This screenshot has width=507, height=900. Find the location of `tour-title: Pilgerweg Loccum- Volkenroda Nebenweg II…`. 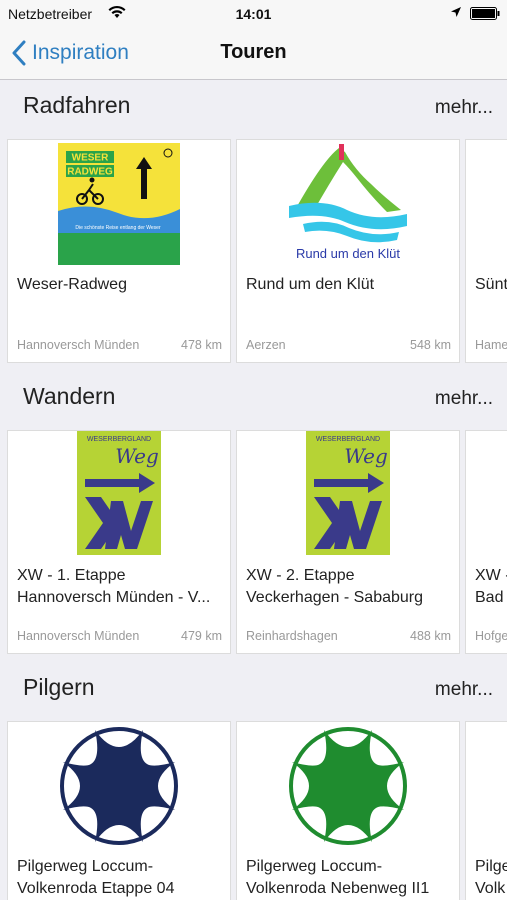

tour-title: Pilgerweg Loccum- Volkenroda Nebenweg II… is located at coordinates (338, 877).